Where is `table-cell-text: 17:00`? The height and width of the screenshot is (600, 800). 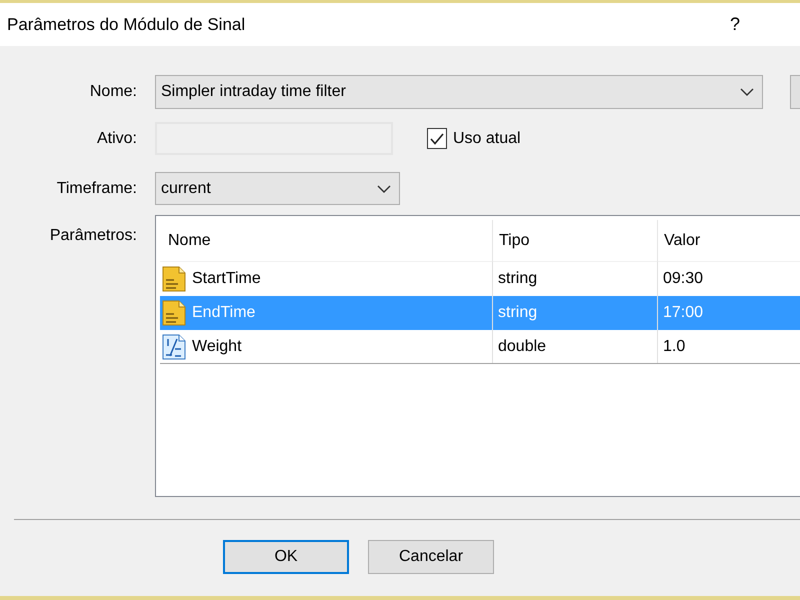
table-cell-text: 17:00 is located at coordinates (683, 313).